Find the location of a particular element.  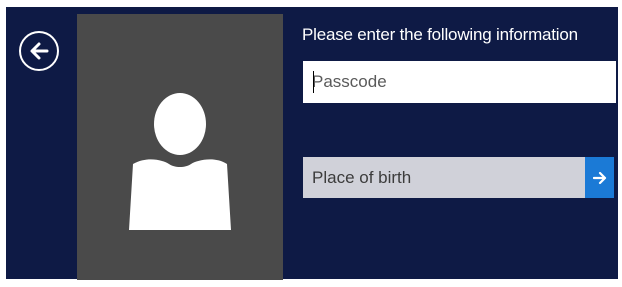

back-button is located at coordinates (39, 51).